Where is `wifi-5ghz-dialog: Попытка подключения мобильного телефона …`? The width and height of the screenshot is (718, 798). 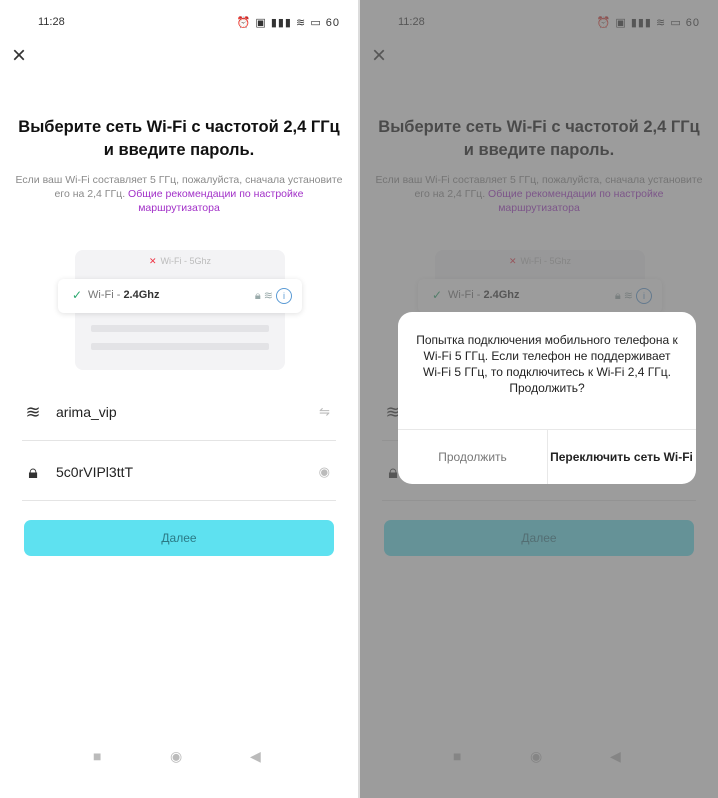 wifi-5ghz-dialog: Попытка подключения мобильного телефона … is located at coordinates (547, 398).